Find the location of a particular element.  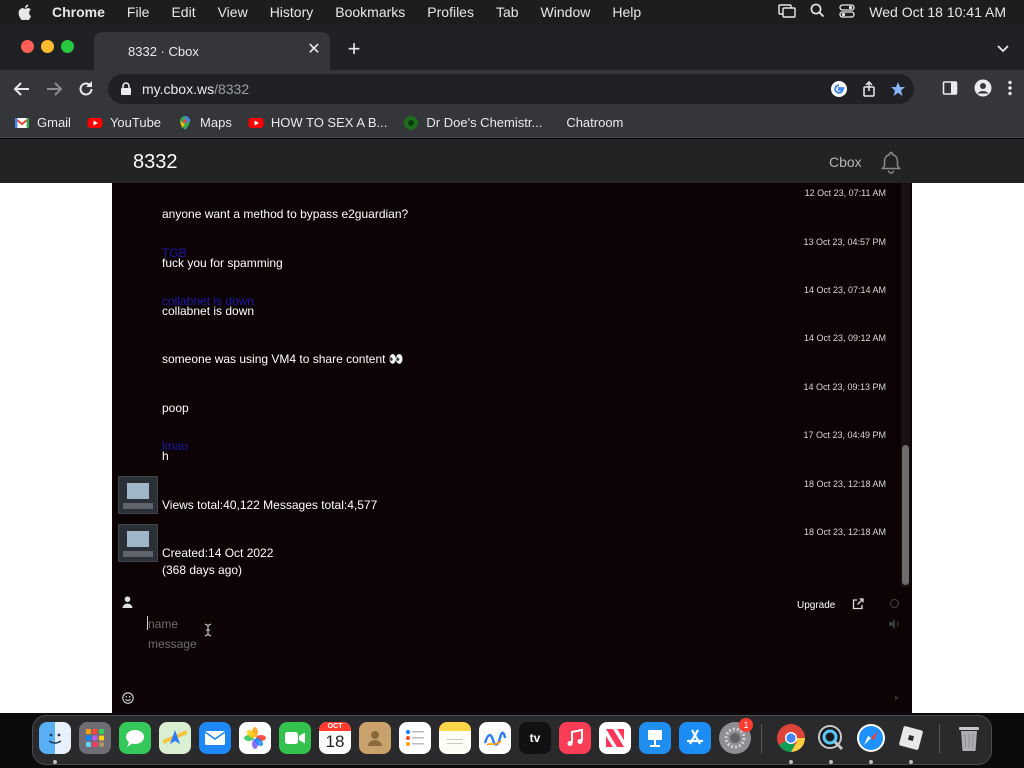

menu-tab: Tab is located at coordinates (507, 12).